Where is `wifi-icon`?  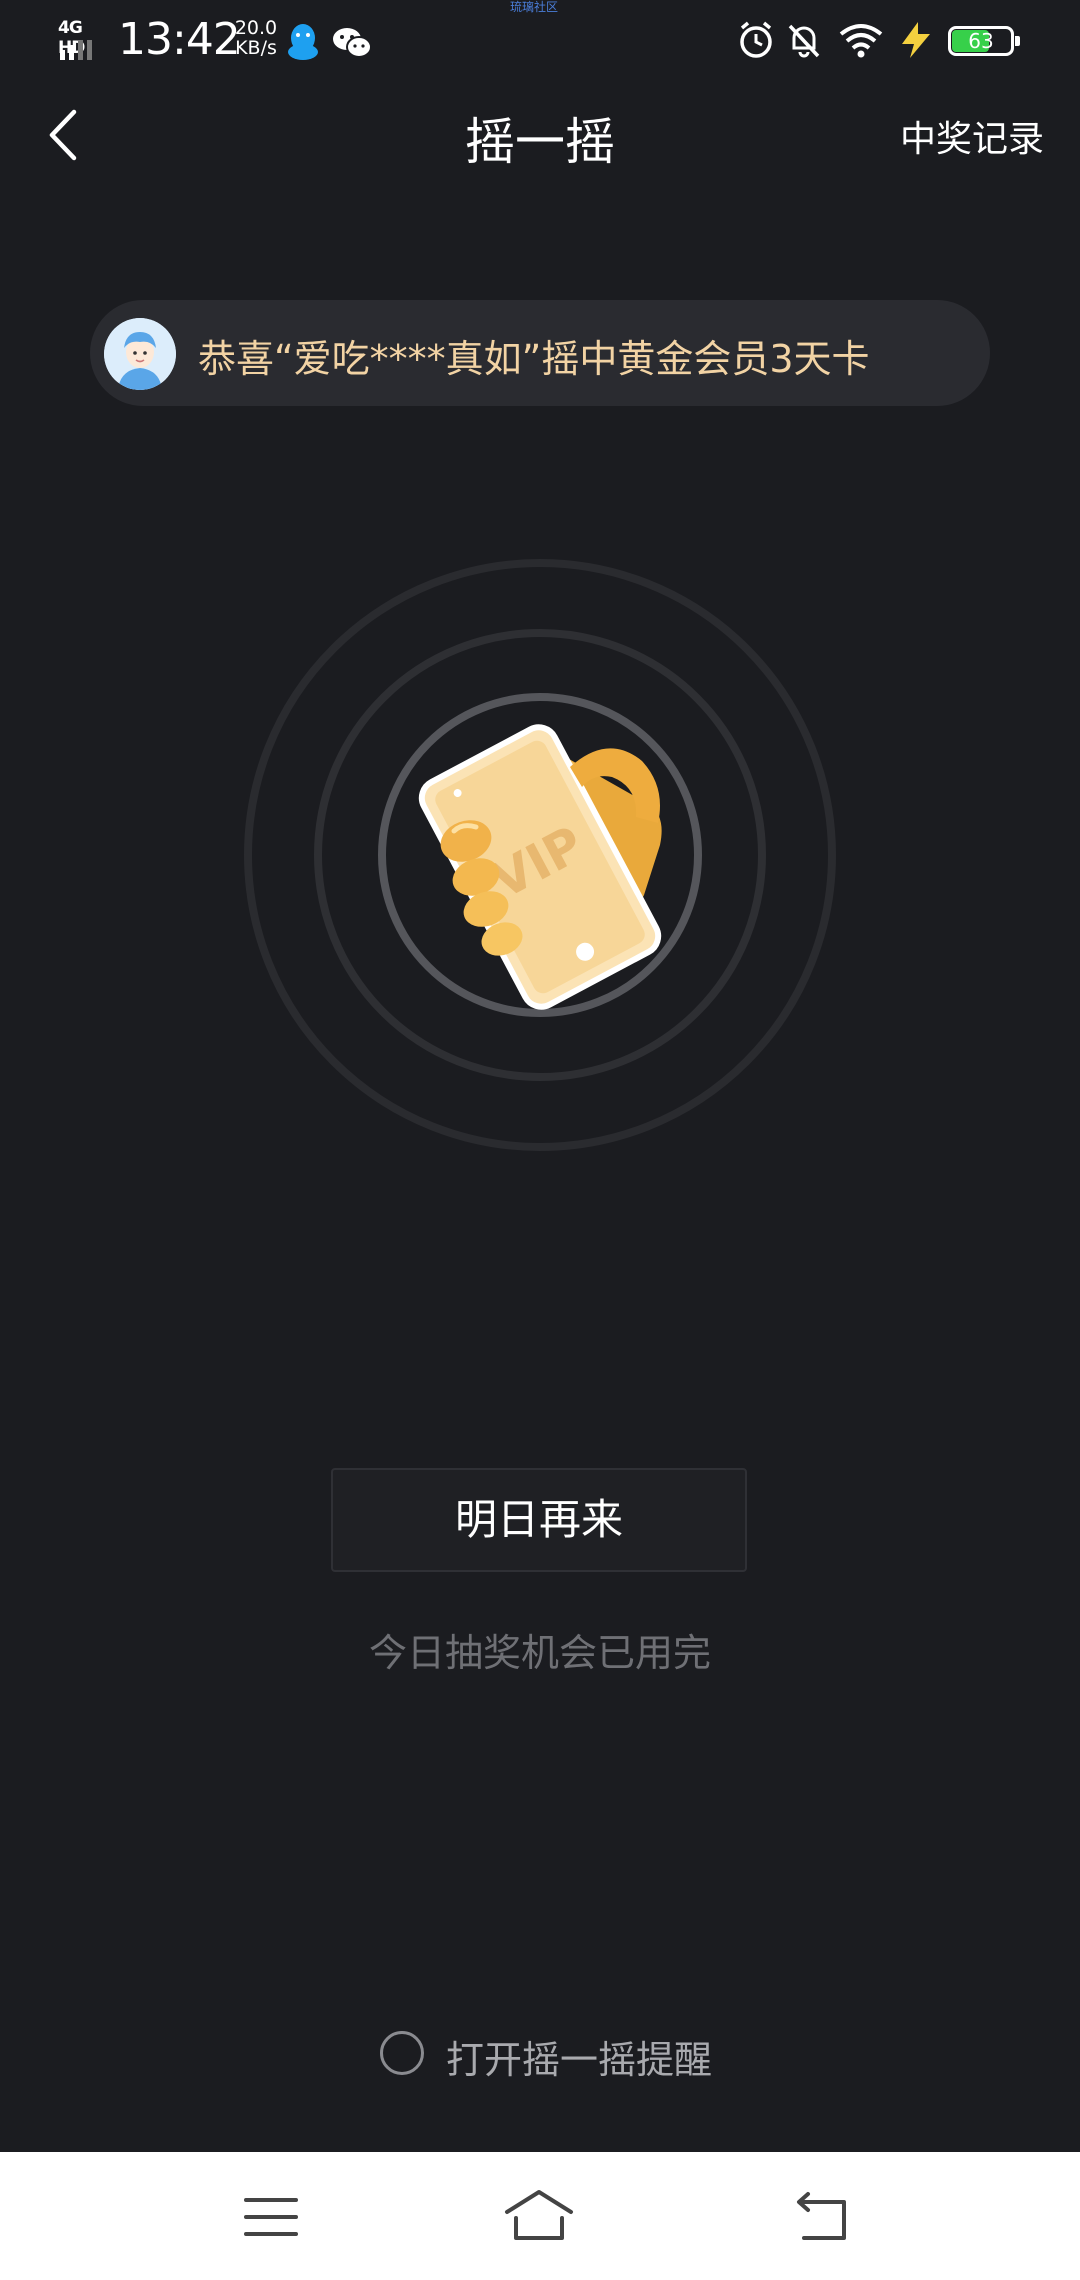
wifi-icon is located at coordinates (861, 41).